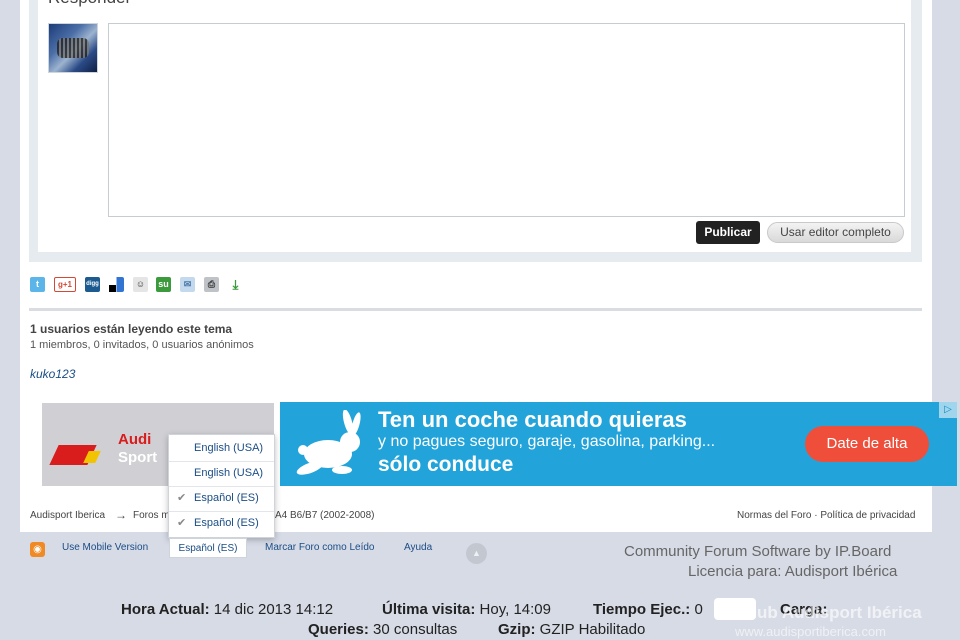 This screenshot has width=960, height=640. I want to click on reply-title: Responder, so click(89, 4).